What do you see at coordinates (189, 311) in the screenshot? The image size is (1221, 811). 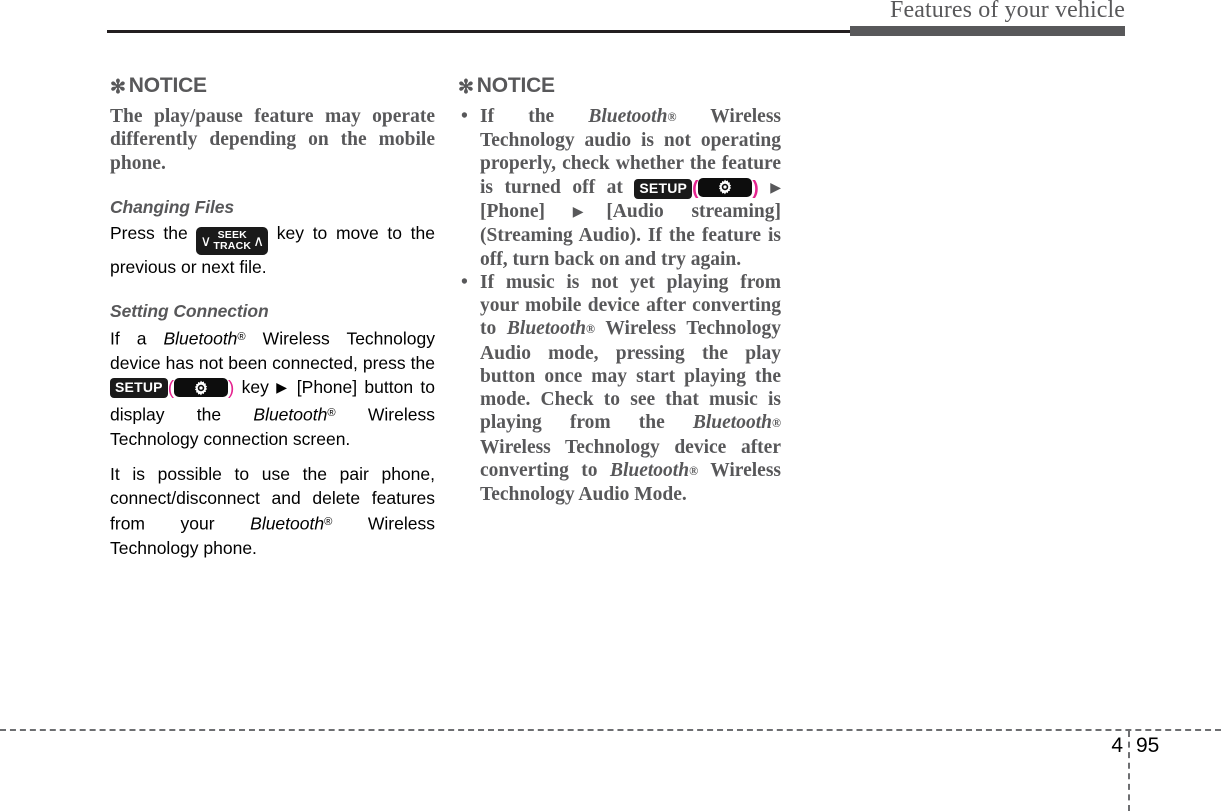 I see `subheading-setting-connection: Setting Connection` at bounding box center [189, 311].